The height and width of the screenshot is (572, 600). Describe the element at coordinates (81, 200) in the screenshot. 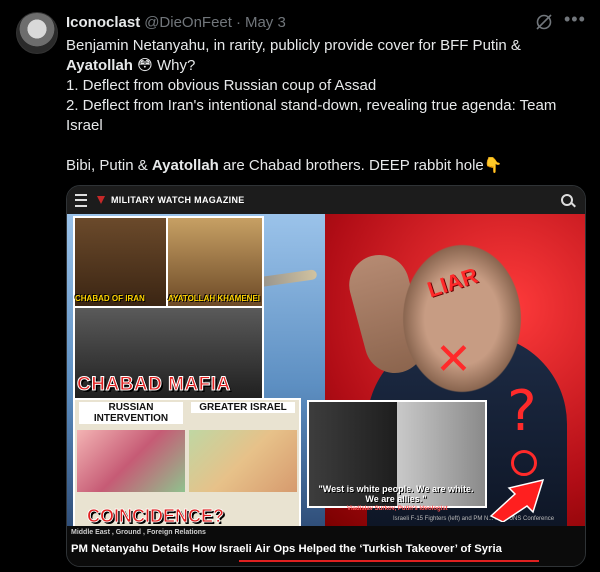

I see `menu-icon` at that location.